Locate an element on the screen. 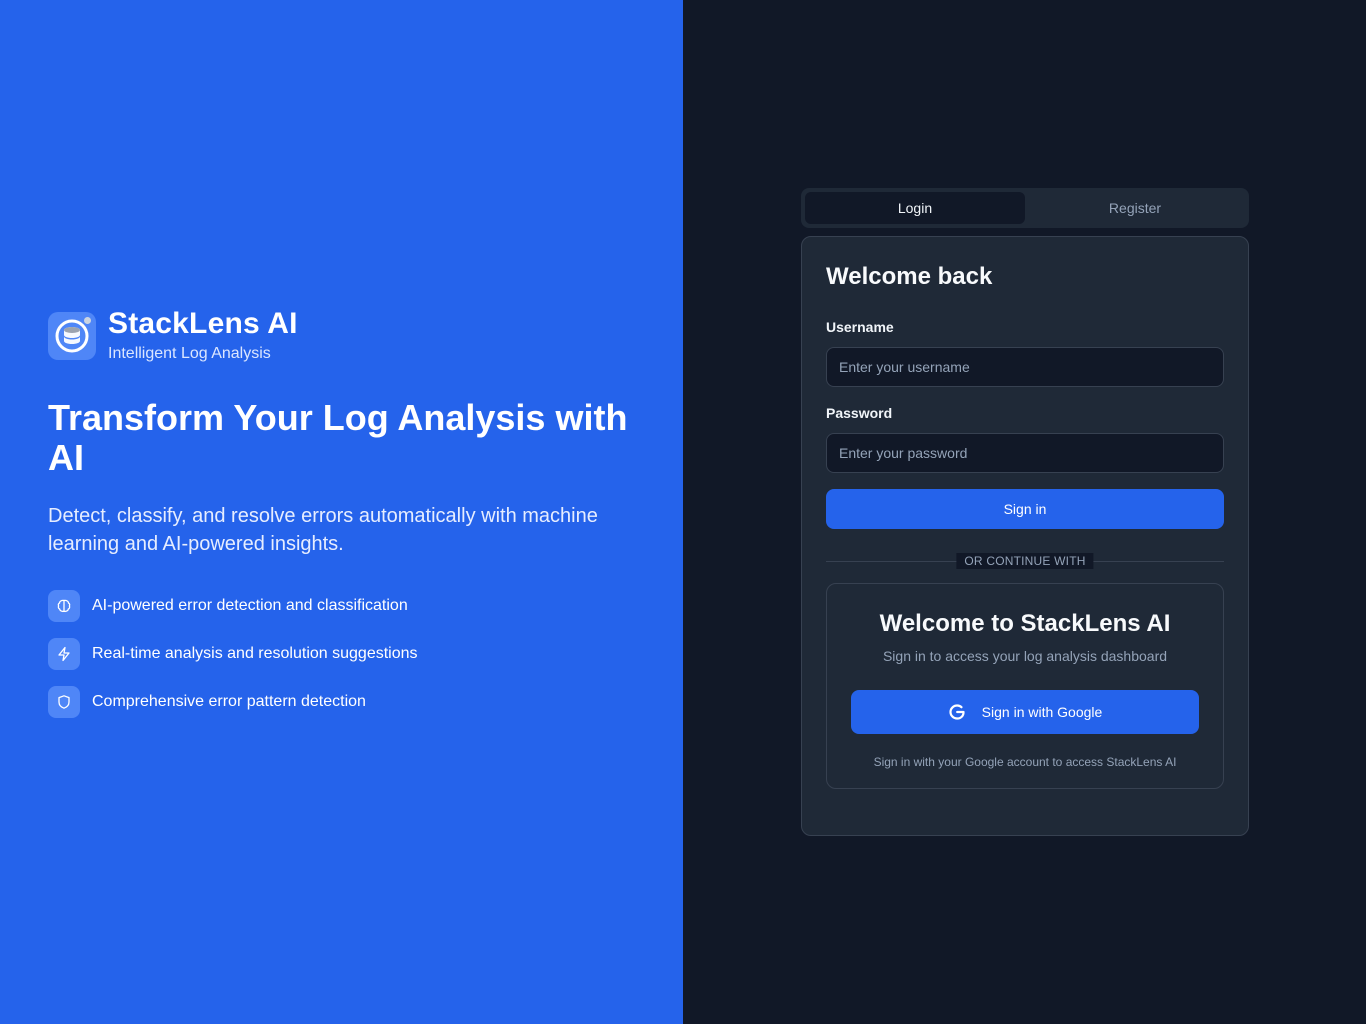 Image resolution: width=1366 pixels, height=1024 pixels. auth-tabs: Login Register is located at coordinates (1025, 208).